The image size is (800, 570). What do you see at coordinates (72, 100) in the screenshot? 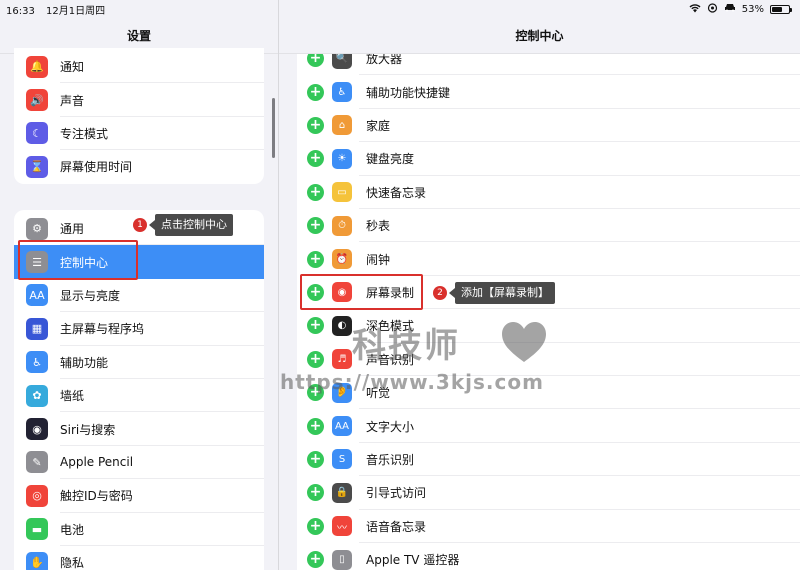
I see `sidebar-item-label: 声音` at bounding box center [72, 100].